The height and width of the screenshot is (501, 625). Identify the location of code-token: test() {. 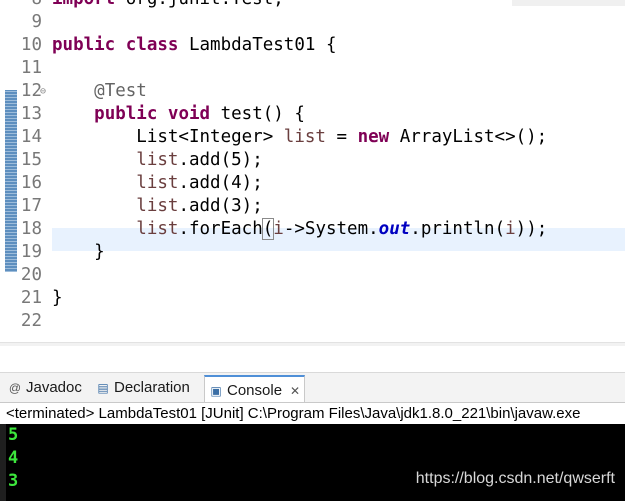
(257, 114).